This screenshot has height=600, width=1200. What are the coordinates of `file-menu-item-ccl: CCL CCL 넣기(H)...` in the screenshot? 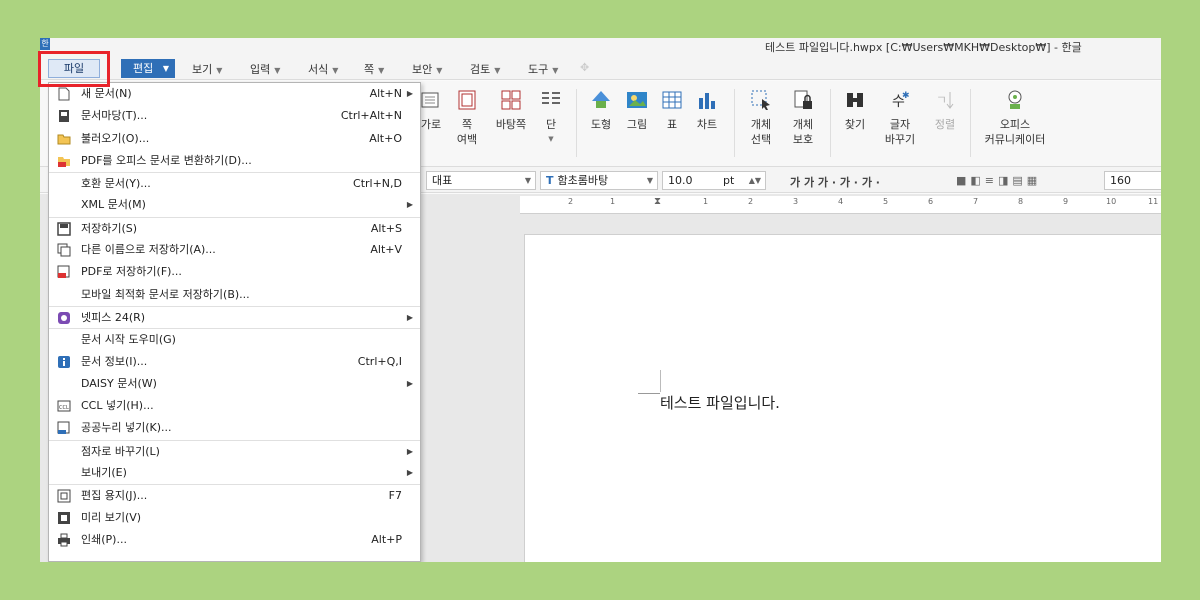 It's located at (234, 406).